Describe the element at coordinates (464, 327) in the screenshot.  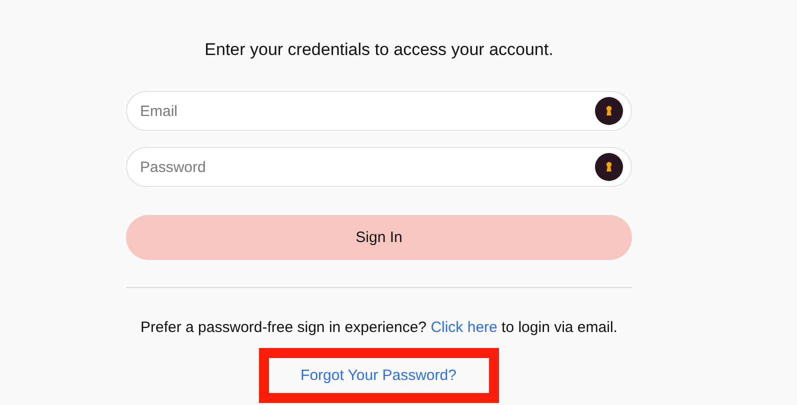
I see `click-here-link: Click here` at that location.